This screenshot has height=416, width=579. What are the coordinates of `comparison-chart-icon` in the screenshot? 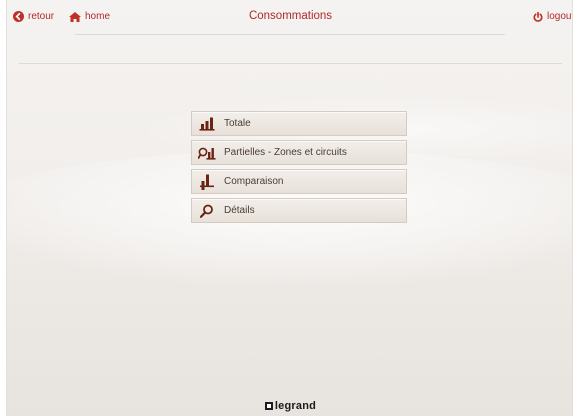 It's located at (207, 182).